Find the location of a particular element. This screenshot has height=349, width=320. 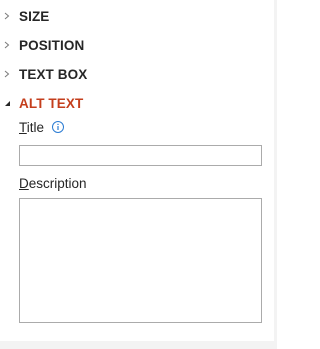

description-field-label: Description is located at coordinates (53, 183).